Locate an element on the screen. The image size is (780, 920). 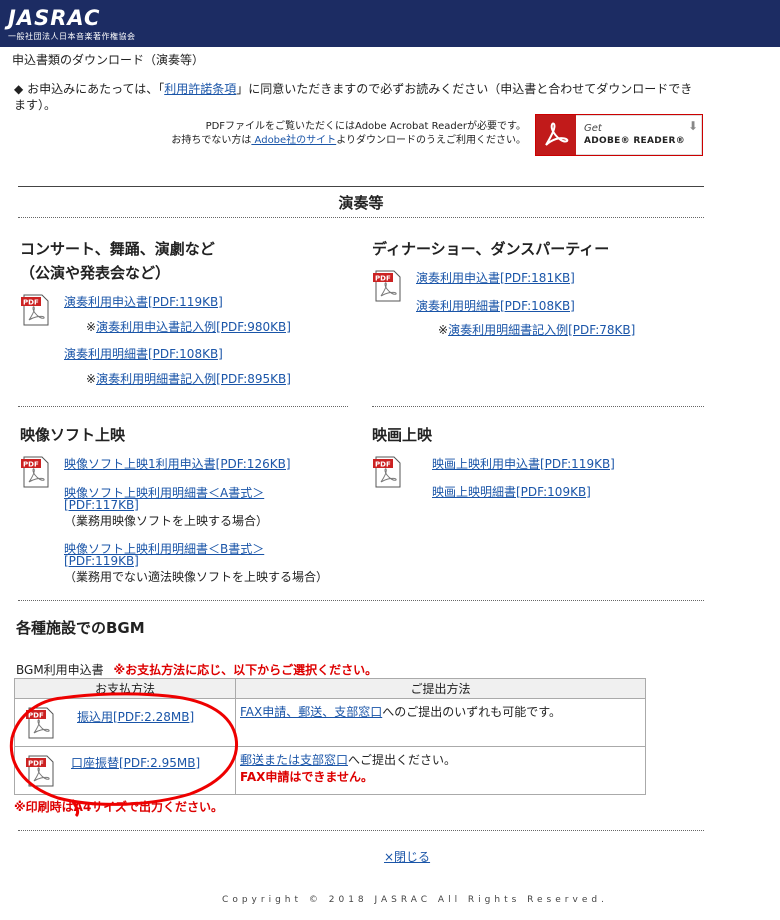
video-detail-b-size-link: [PDF:119KB] is located at coordinates (101, 561).